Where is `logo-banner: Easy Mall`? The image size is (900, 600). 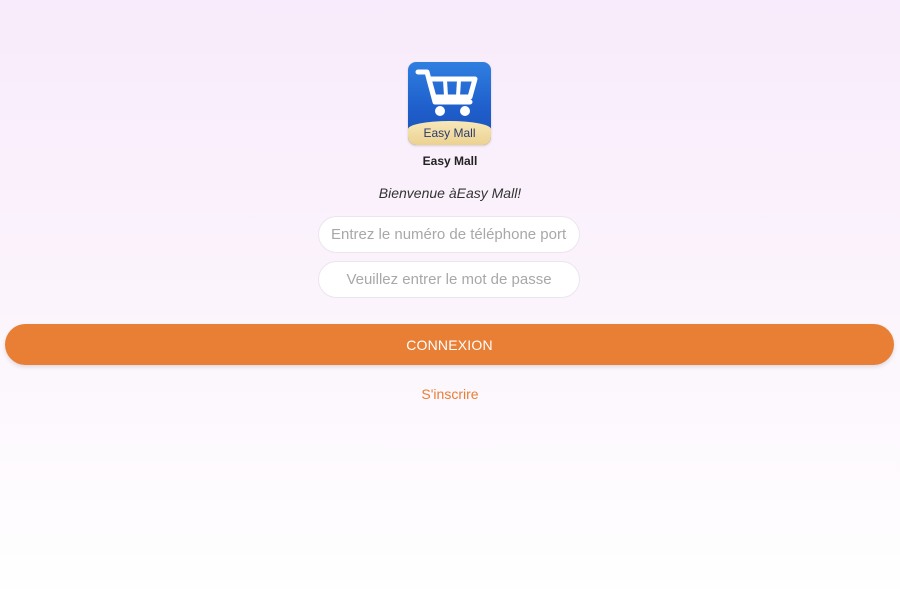 logo-banner: Easy Mall is located at coordinates (449, 133).